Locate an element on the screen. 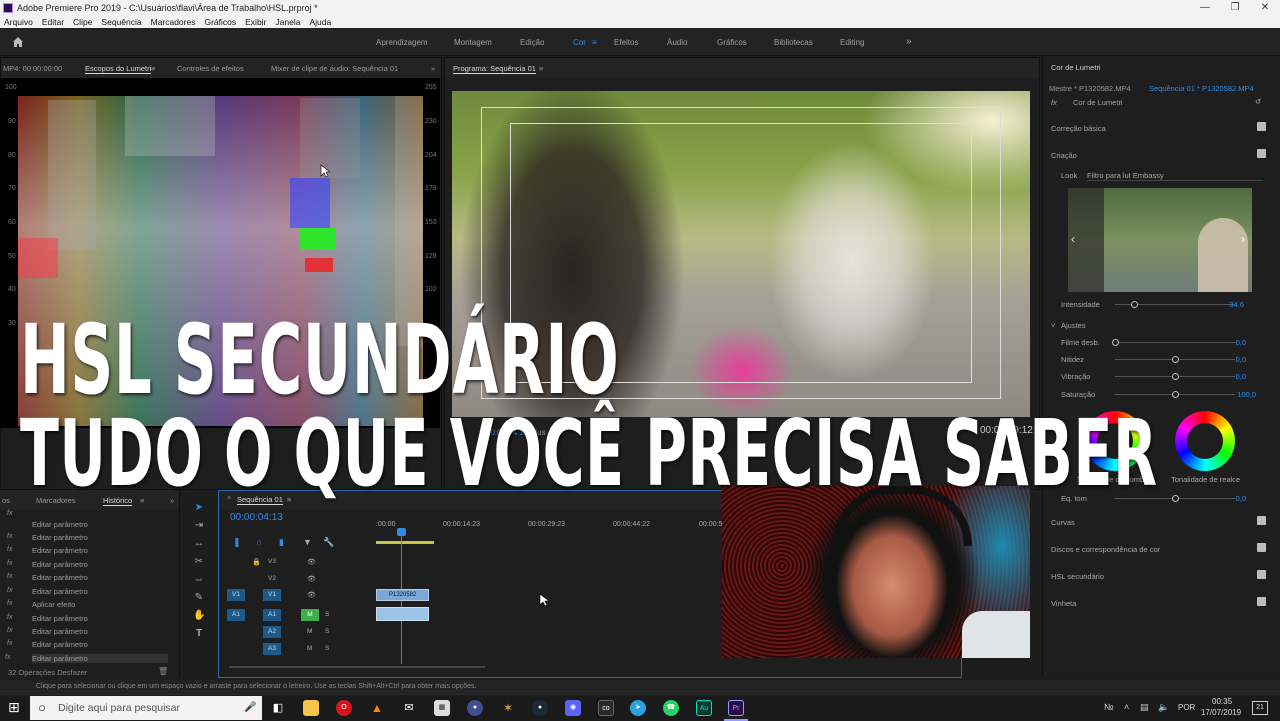 The height and width of the screenshot is (721, 1280). marker-icon: ▼ is located at coordinates (307, 542).